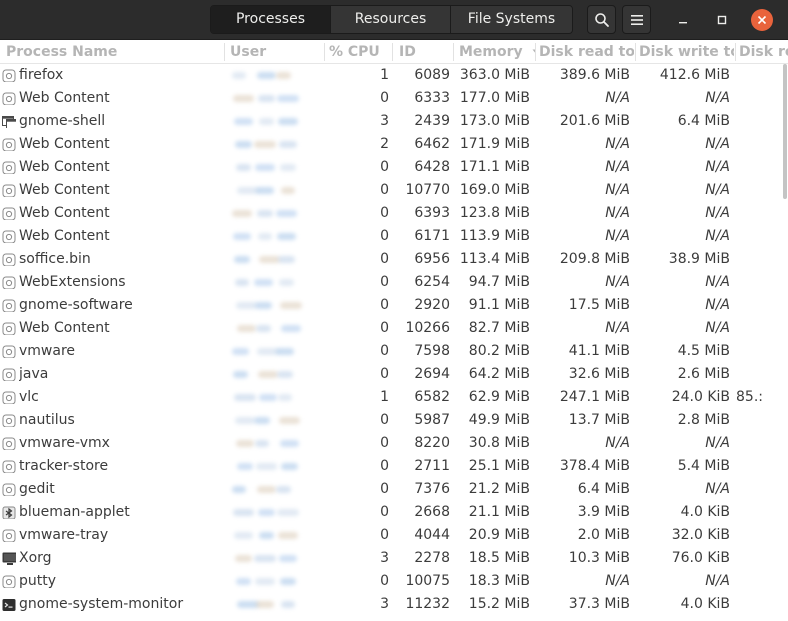  I want to click on table-row: Xorg 3 2278 18.5 MiB 10.3 MiB 76.0 KiB, so click(390, 558).